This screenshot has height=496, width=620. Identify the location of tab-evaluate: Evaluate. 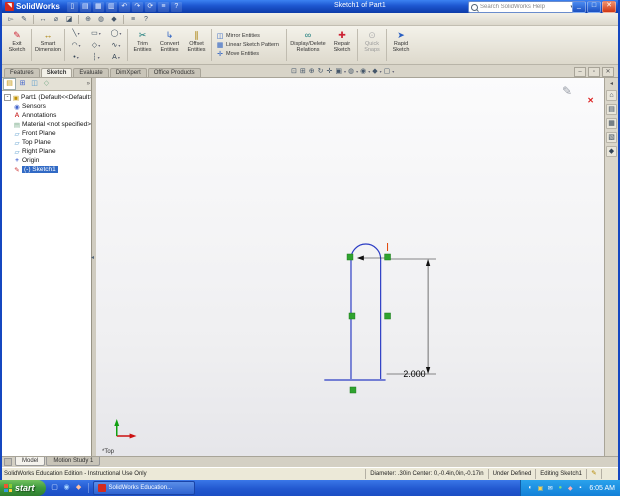
(91, 72).